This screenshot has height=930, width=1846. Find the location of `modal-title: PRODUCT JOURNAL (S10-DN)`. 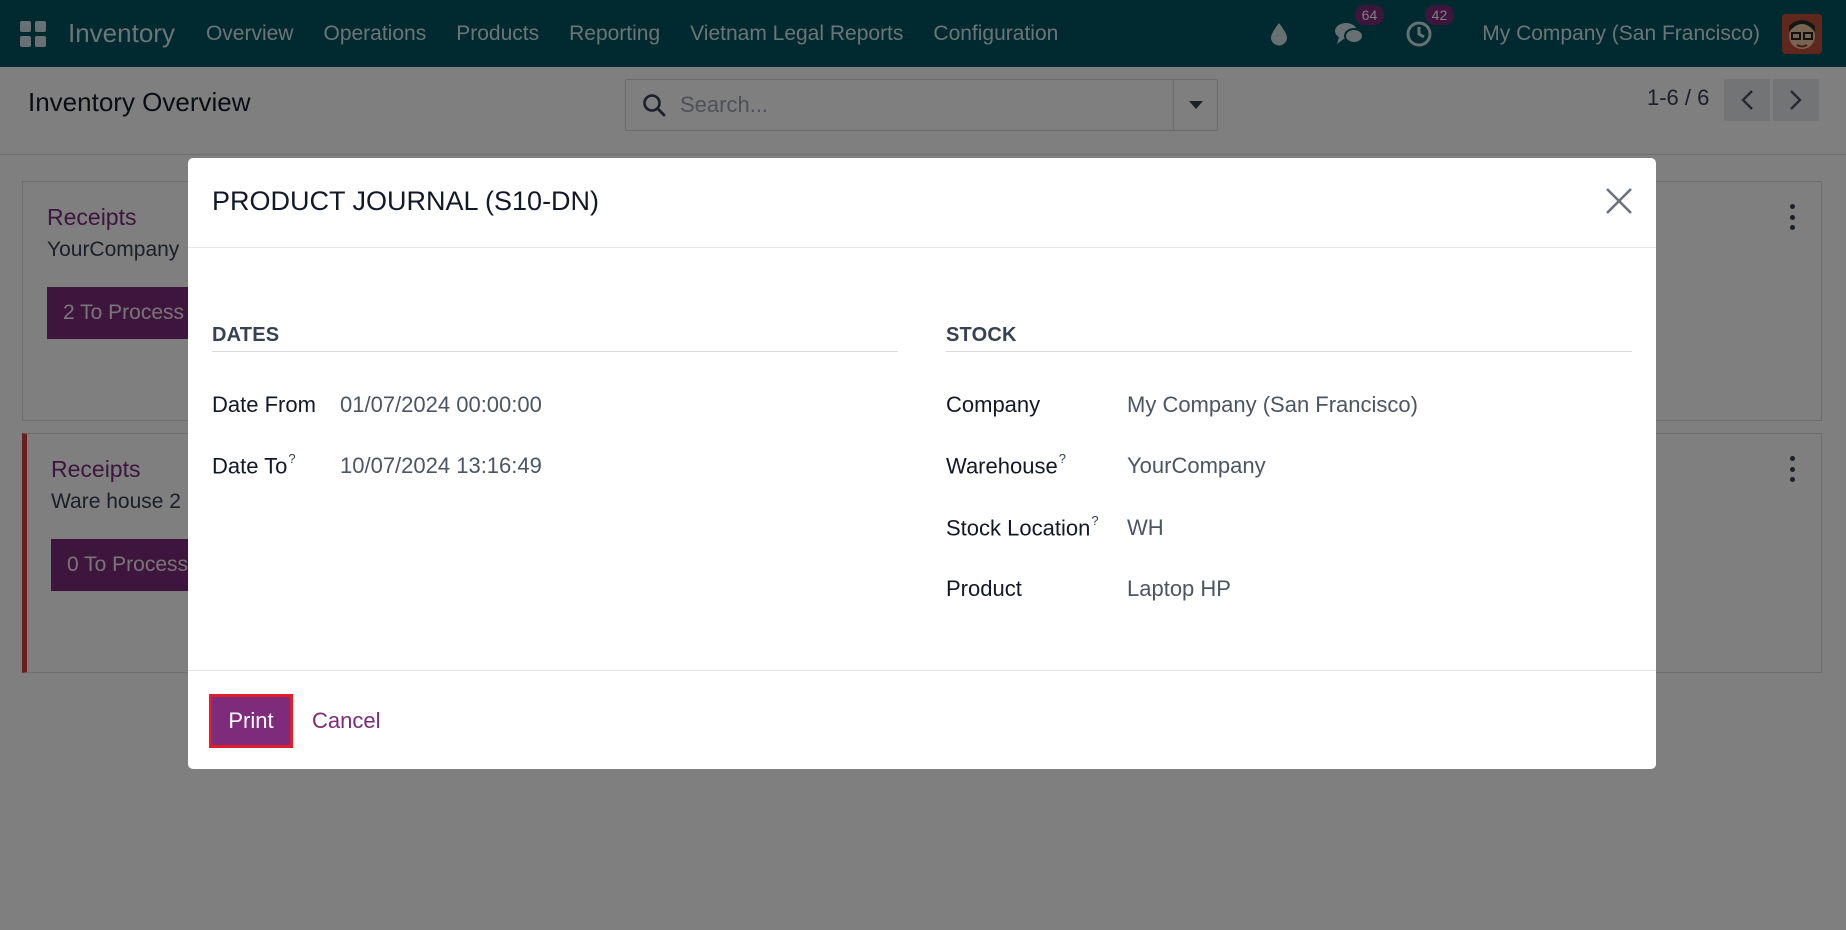

modal-title: PRODUCT JOURNAL (S10-DN) is located at coordinates (406, 201).